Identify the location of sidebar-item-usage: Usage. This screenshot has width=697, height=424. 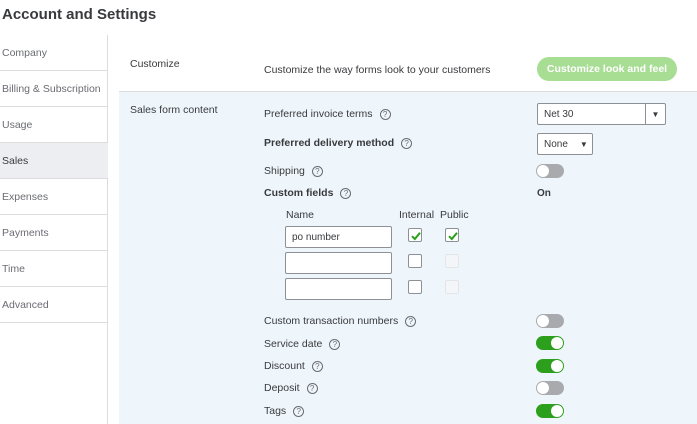
(54, 125).